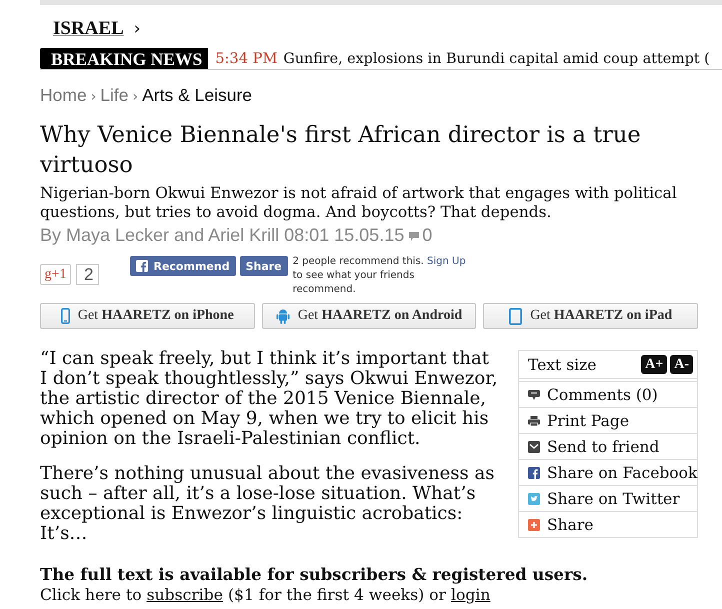  What do you see at coordinates (88, 29) in the screenshot?
I see `section-link: ISRAEL` at bounding box center [88, 29].